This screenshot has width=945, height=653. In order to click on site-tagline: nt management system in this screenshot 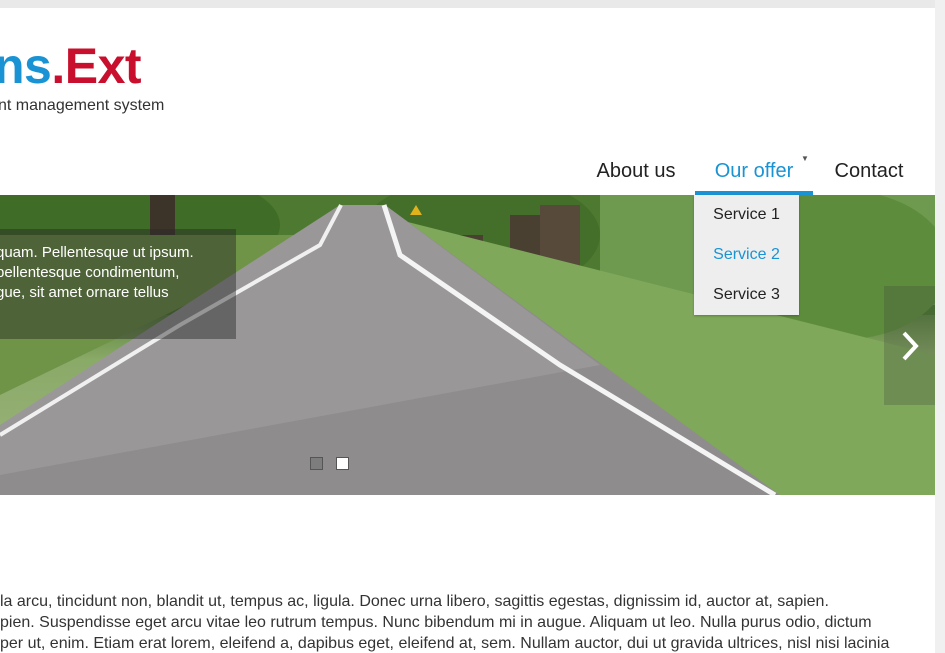, I will do `click(82, 105)`.